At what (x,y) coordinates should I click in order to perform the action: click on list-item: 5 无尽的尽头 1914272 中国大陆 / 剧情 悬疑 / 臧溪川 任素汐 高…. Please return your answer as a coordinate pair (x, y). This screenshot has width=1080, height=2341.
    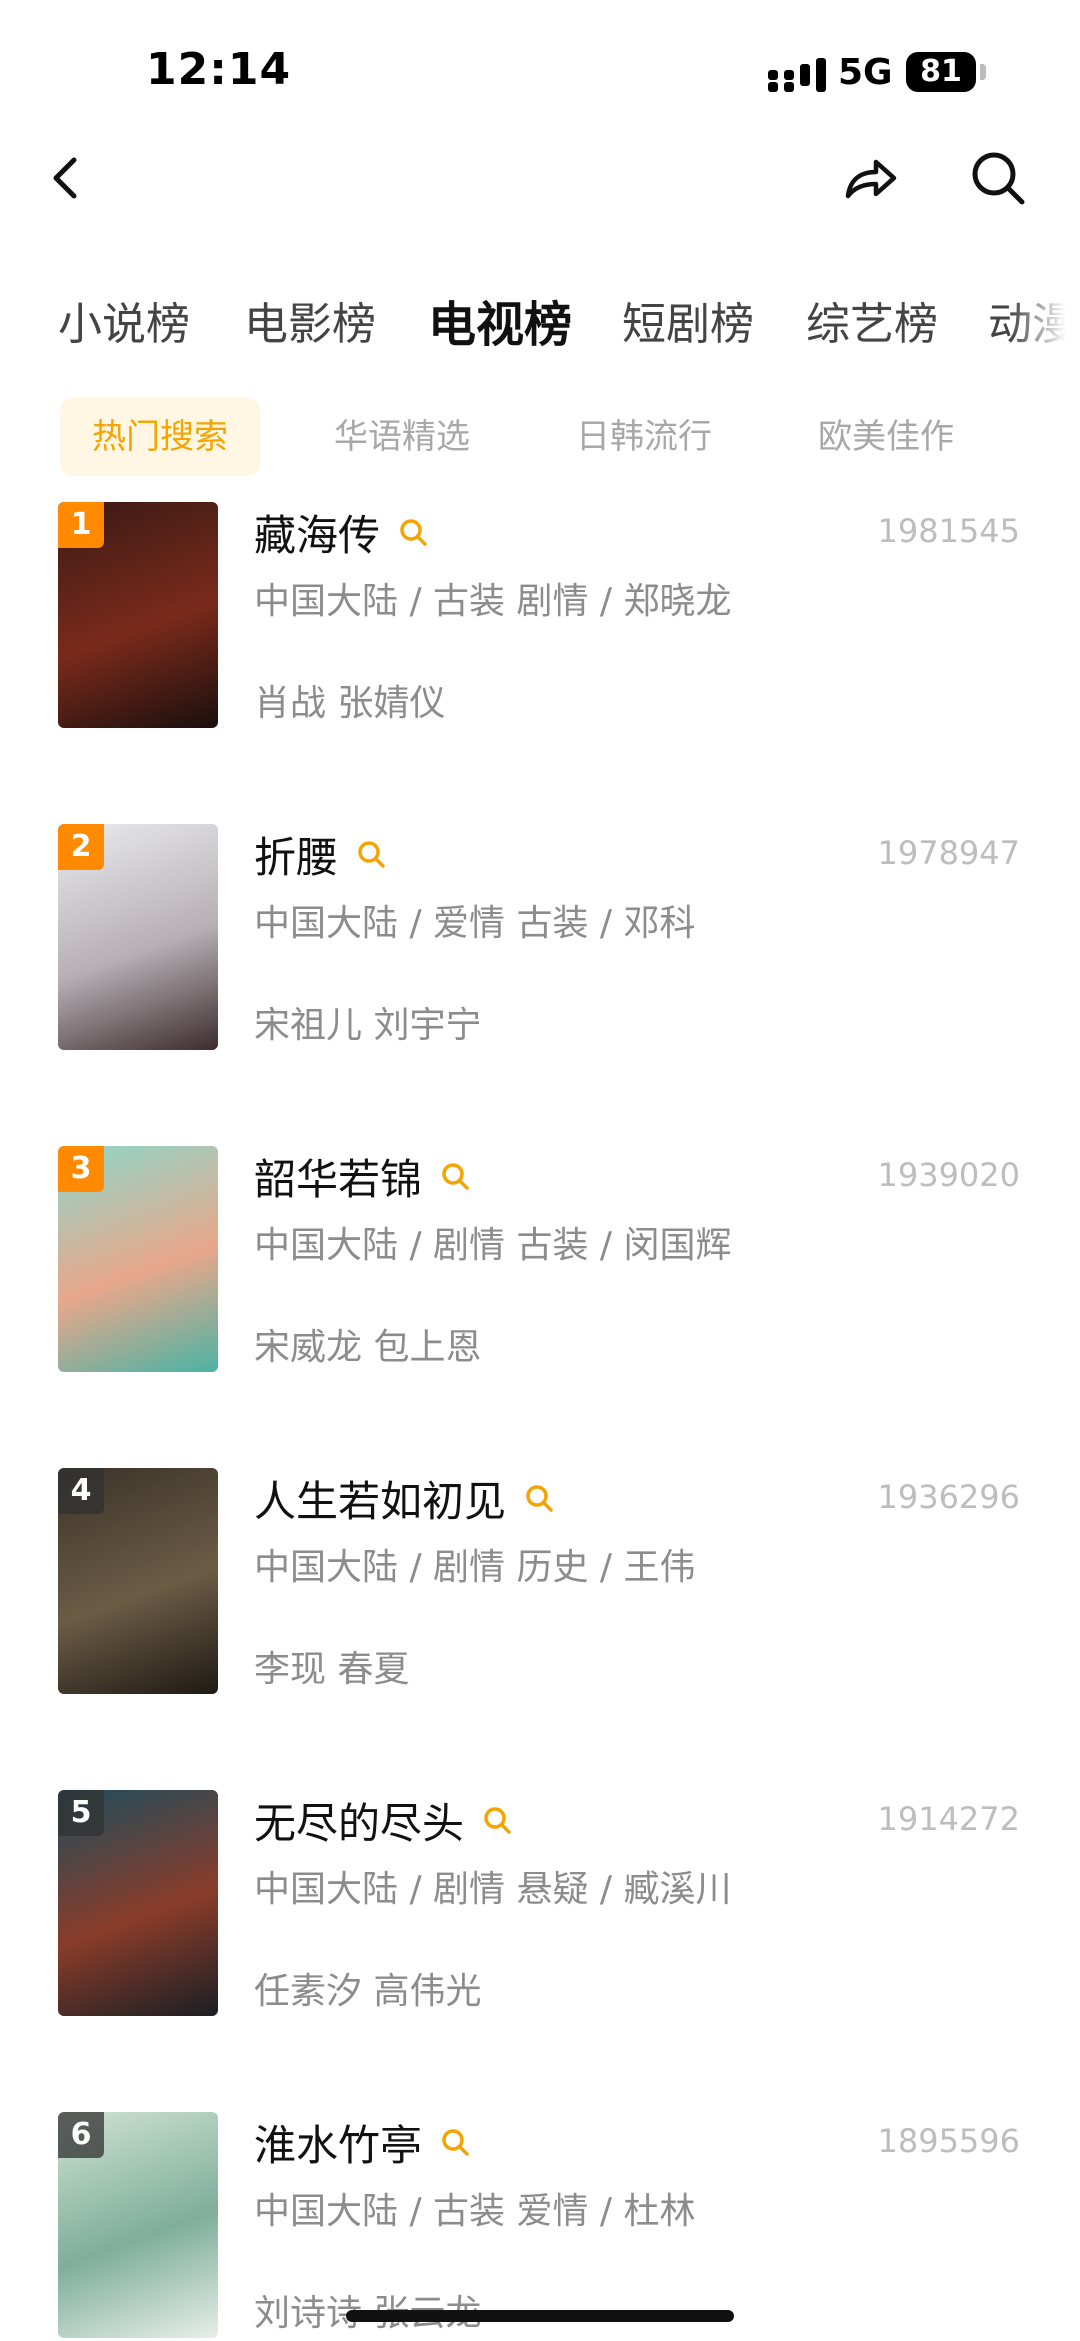
    Looking at the image, I should click on (540, 1905).